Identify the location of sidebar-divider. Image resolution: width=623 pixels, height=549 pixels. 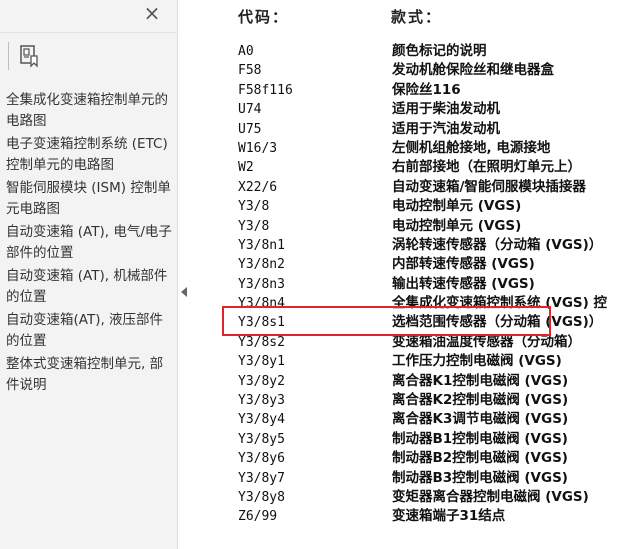
(89, 32).